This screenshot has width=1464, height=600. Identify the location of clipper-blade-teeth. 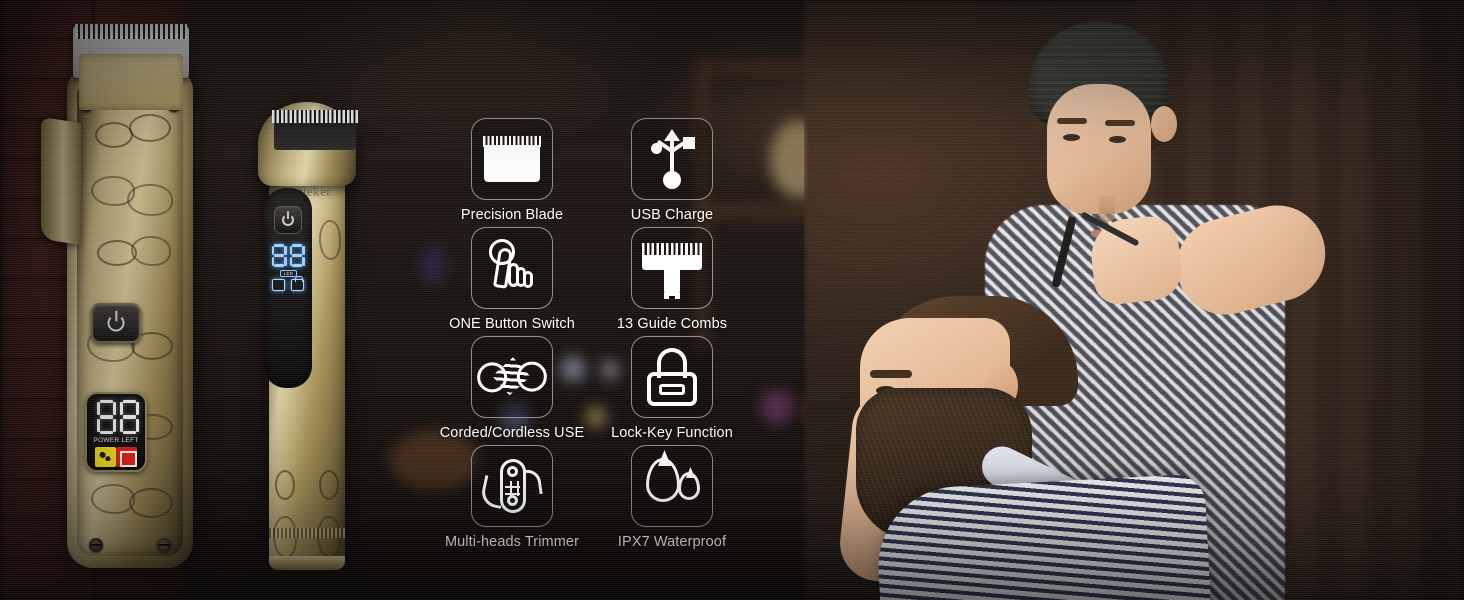
(131, 31).